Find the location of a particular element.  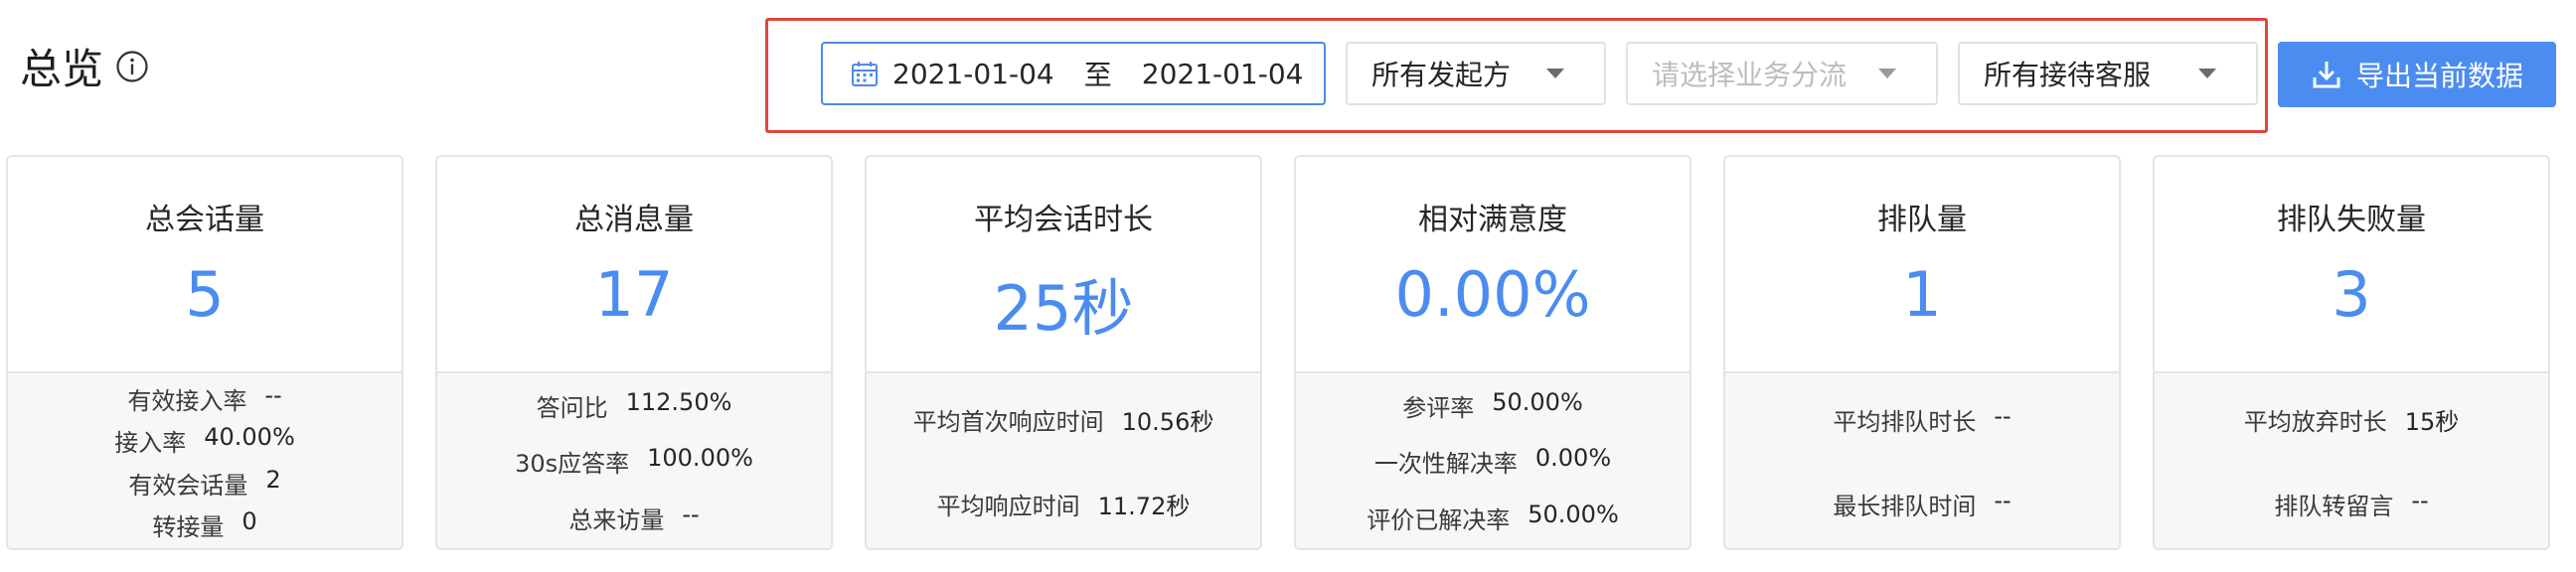

initiator-select: 所有发起方 is located at coordinates (1476, 74).